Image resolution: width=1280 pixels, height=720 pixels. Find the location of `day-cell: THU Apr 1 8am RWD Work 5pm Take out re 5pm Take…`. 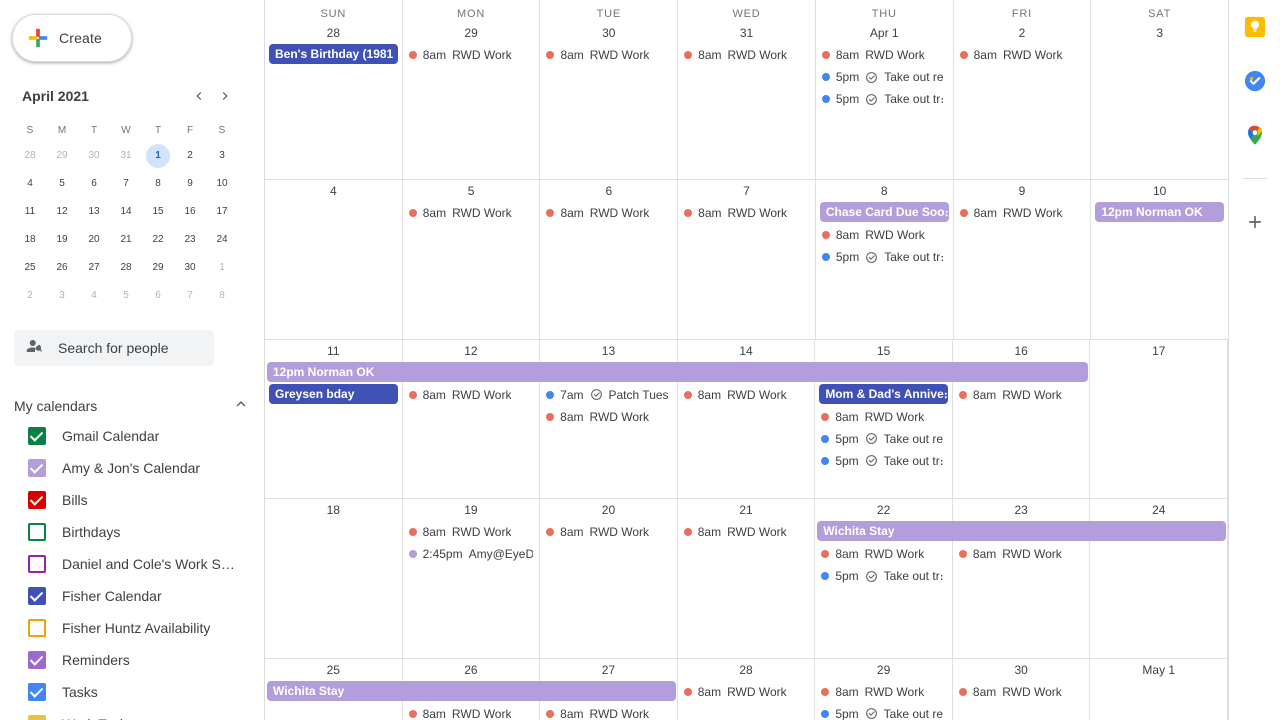

day-cell: THU Apr 1 8am RWD Work 5pm Take out re 5pm Take… is located at coordinates (885, 89).